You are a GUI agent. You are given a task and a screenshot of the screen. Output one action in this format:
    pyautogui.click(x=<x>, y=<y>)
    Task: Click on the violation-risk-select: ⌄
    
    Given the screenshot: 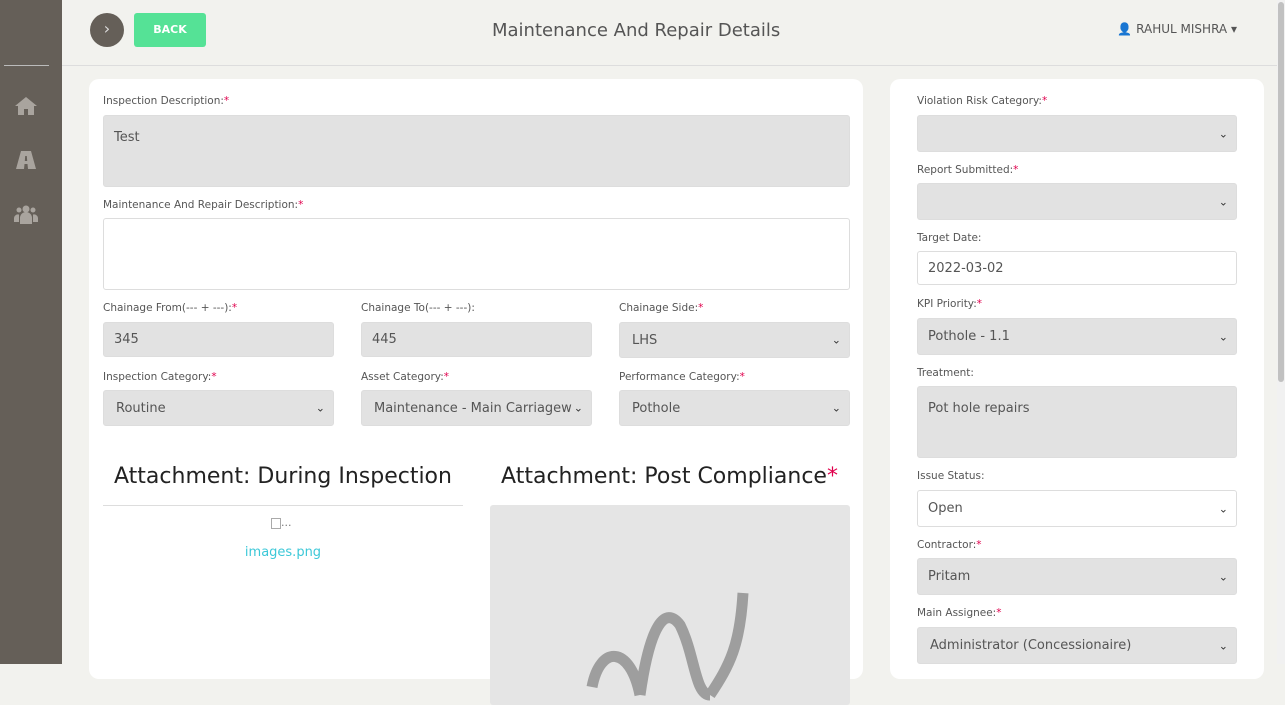 What is the action you would take?
    pyautogui.click(x=1077, y=133)
    